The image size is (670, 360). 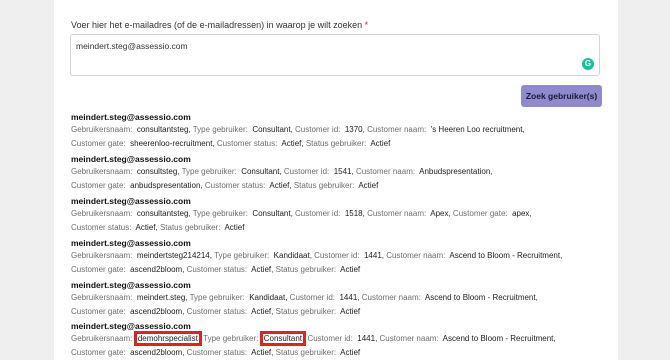 I want to click on customer-name-value: 's Heeren Loo recruitment, so click(x=476, y=129).